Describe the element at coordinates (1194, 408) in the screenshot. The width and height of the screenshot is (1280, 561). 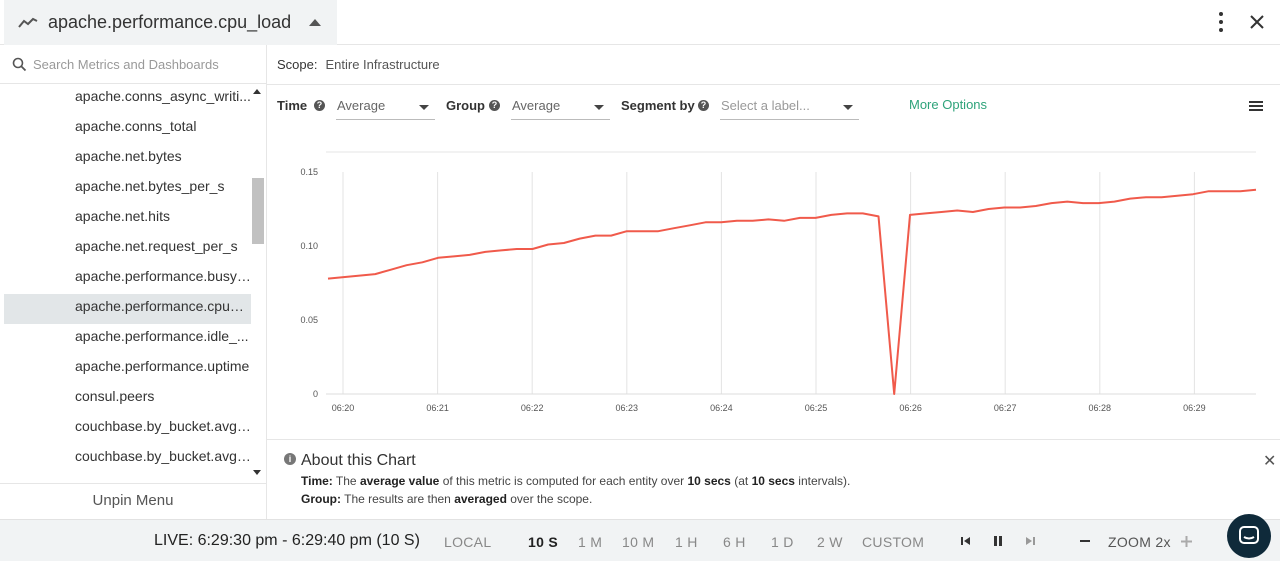
I see `x-tick-label: 06:29` at that location.